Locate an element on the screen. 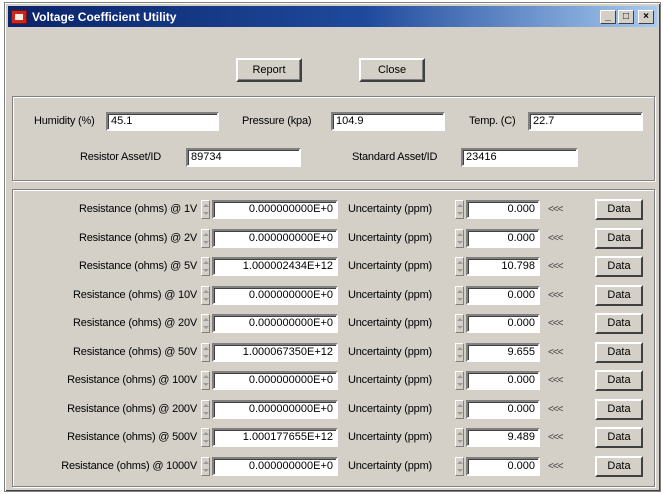 This screenshot has width=663, height=494. resistor-asset-field: 89734 is located at coordinates (243, 157).